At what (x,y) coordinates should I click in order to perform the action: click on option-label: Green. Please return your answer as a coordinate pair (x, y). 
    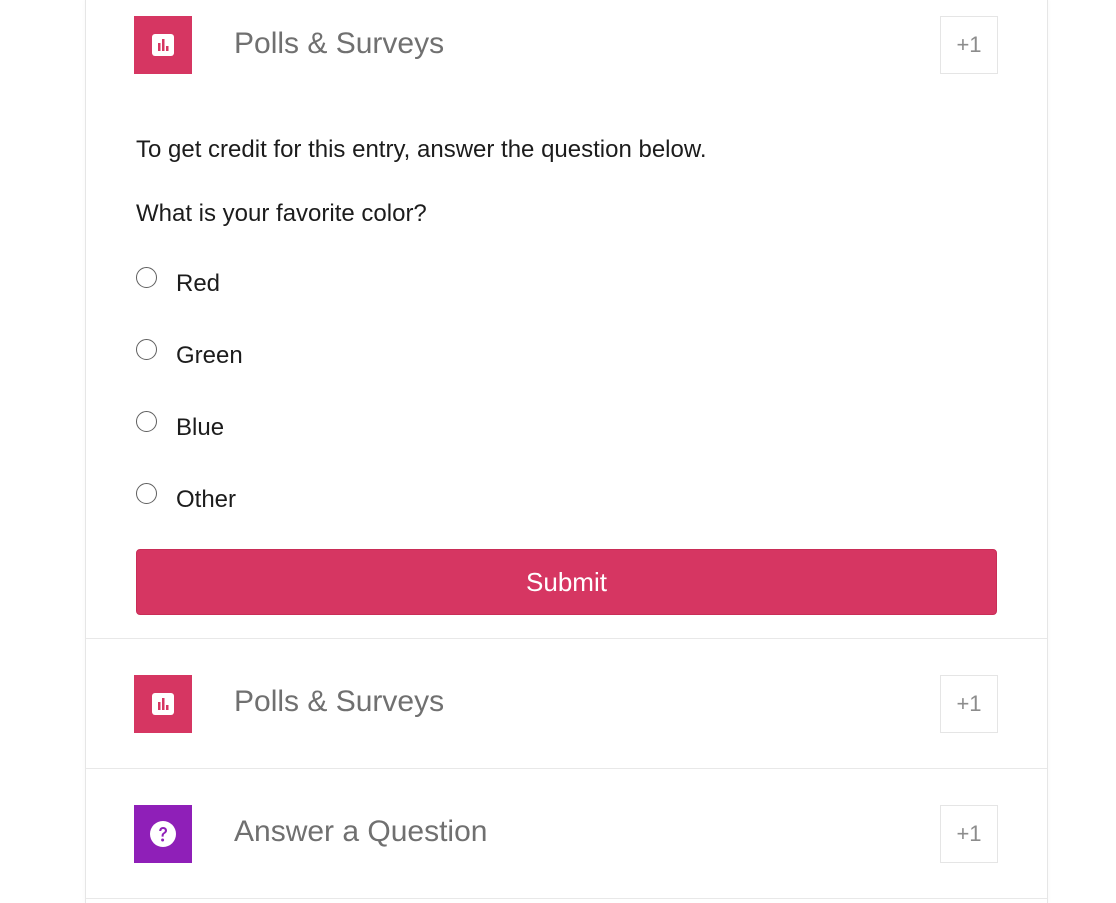
    Looking at the image, I should click on (209, 355).